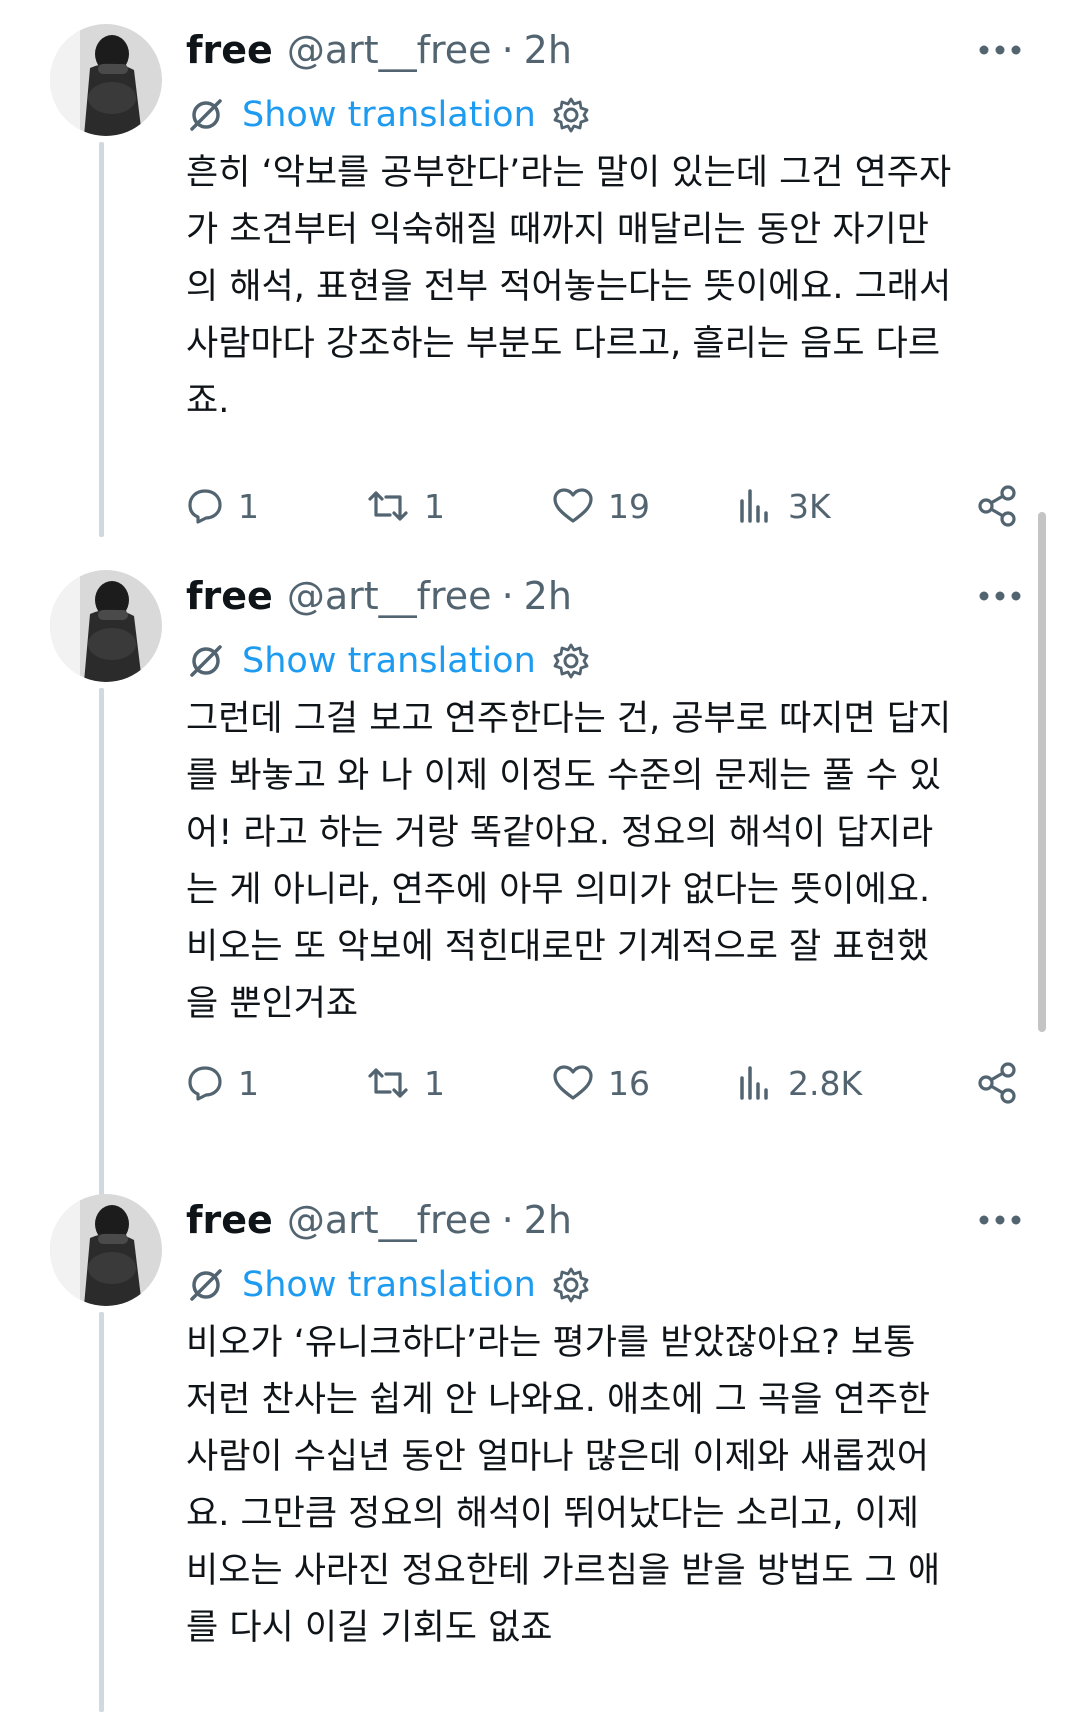 The height and width of the screenshot is (1712, 1080). Describe the element at coordinates (557, 947) in the screenshot. I see `tweet-text-line: 비오는 또 악보에 적힌대로만 기계적으로 잘 표현했` at that location.